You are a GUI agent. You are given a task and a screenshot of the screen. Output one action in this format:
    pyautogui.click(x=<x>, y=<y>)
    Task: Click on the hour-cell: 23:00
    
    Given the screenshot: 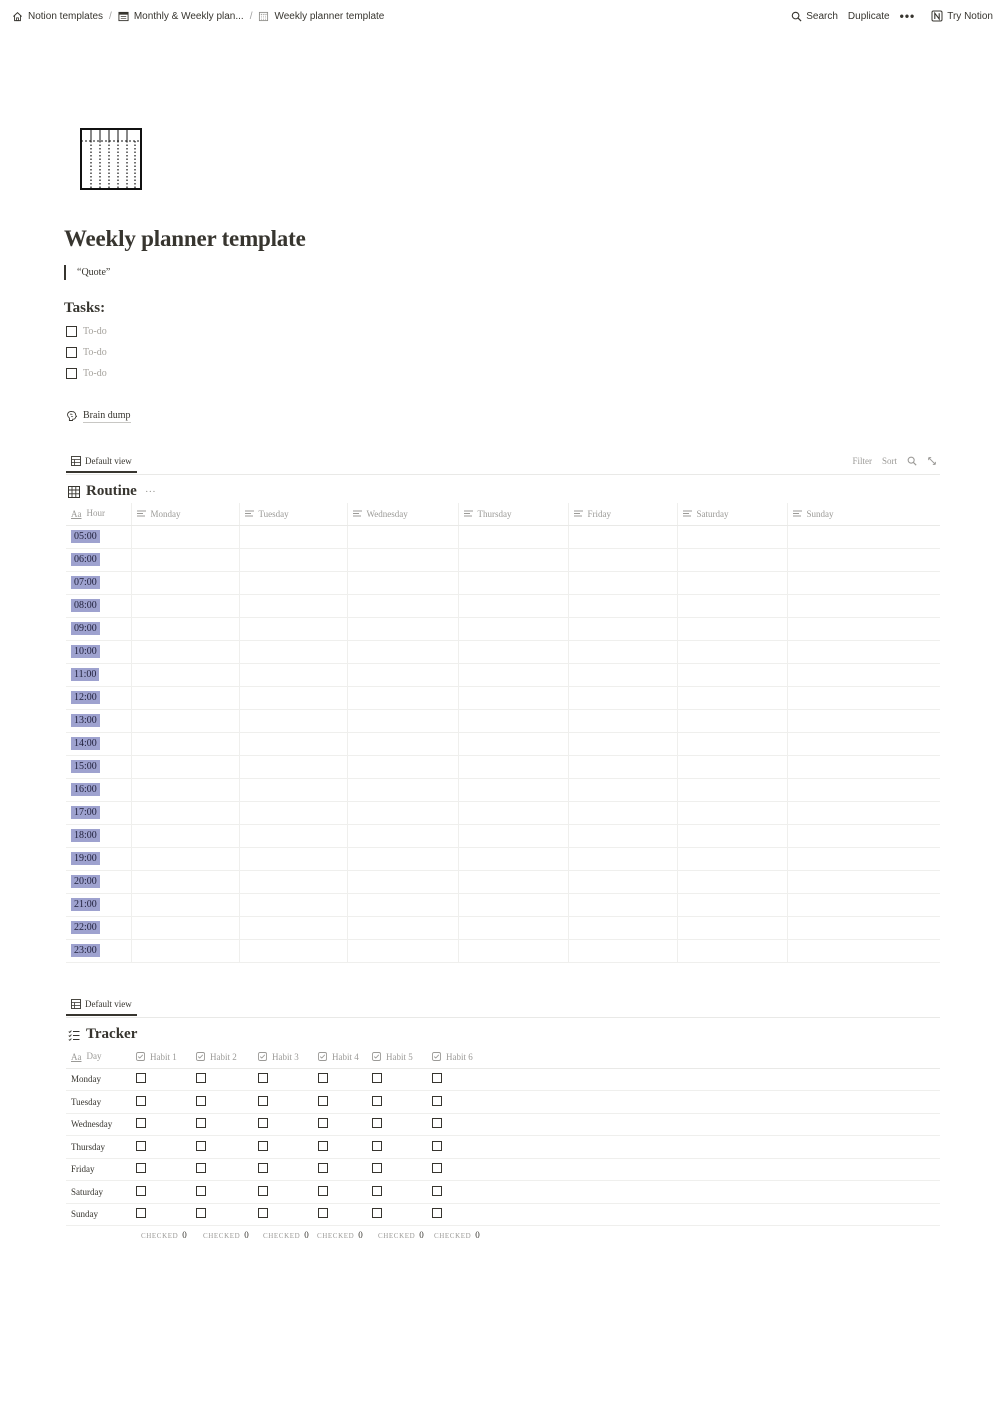 What is the action you would take?
    pyautogui.click(x=98, y=951)
    